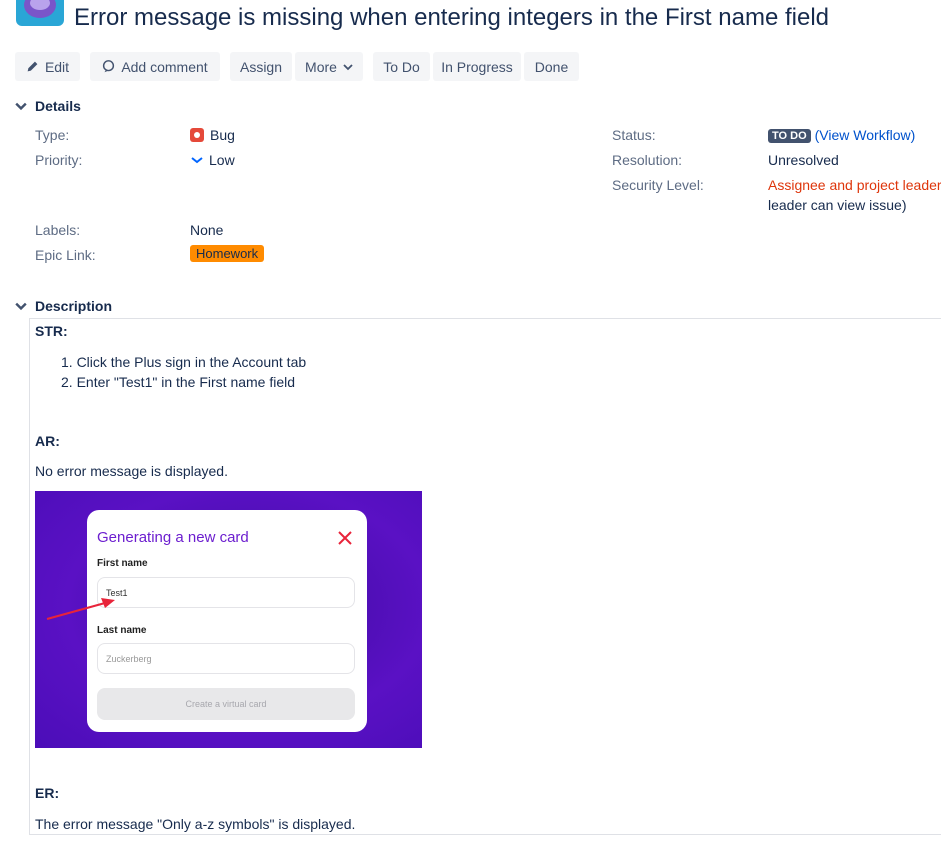 This screenshot has height=846, width=941. What do you see at coordinates (345, 538) in the screenshot?
I see `close-icon` at bounding box center [345, 538].